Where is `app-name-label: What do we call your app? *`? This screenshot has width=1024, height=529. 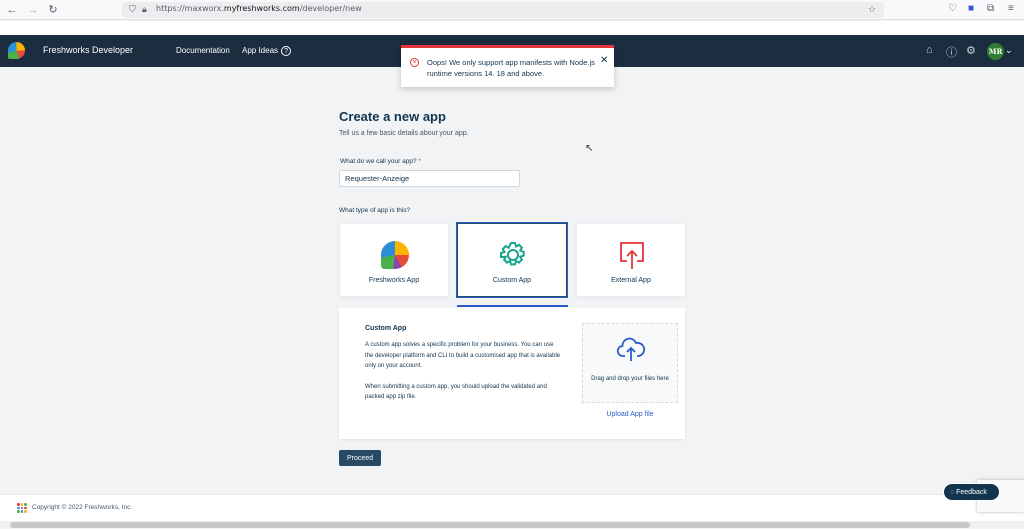
app-name-label: What do we call your app? * is located at coordinates (380, 161).